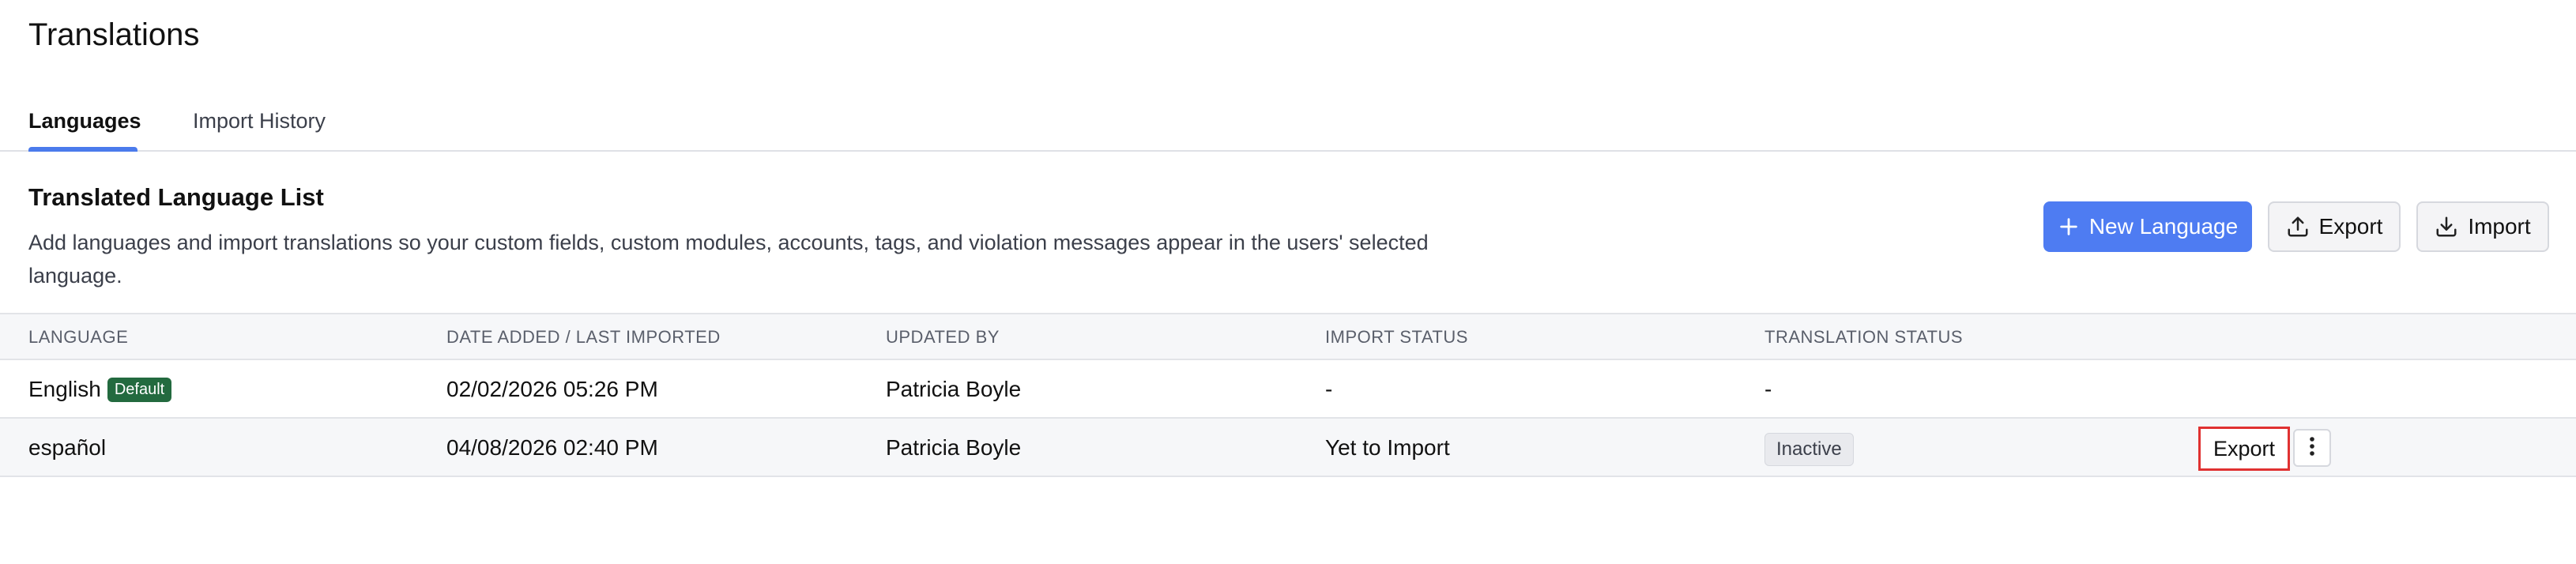  I want to click on upload-icon, so click(2298, 227).